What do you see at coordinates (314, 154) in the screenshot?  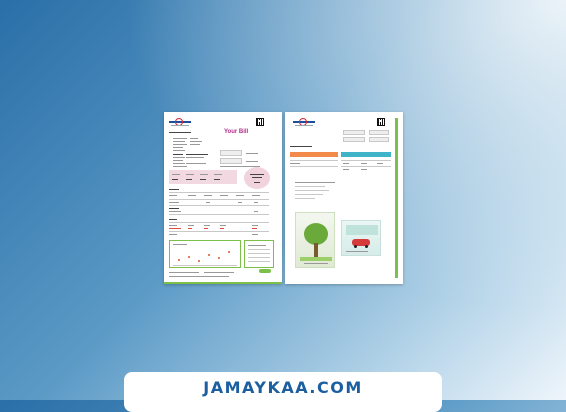 I see `table-header-orange` at bounding box center [314, 154].